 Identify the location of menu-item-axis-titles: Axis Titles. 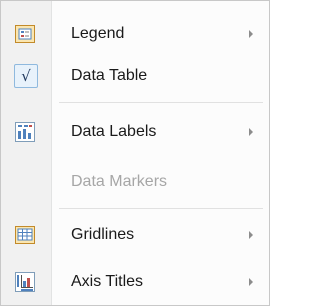
(135, 282).